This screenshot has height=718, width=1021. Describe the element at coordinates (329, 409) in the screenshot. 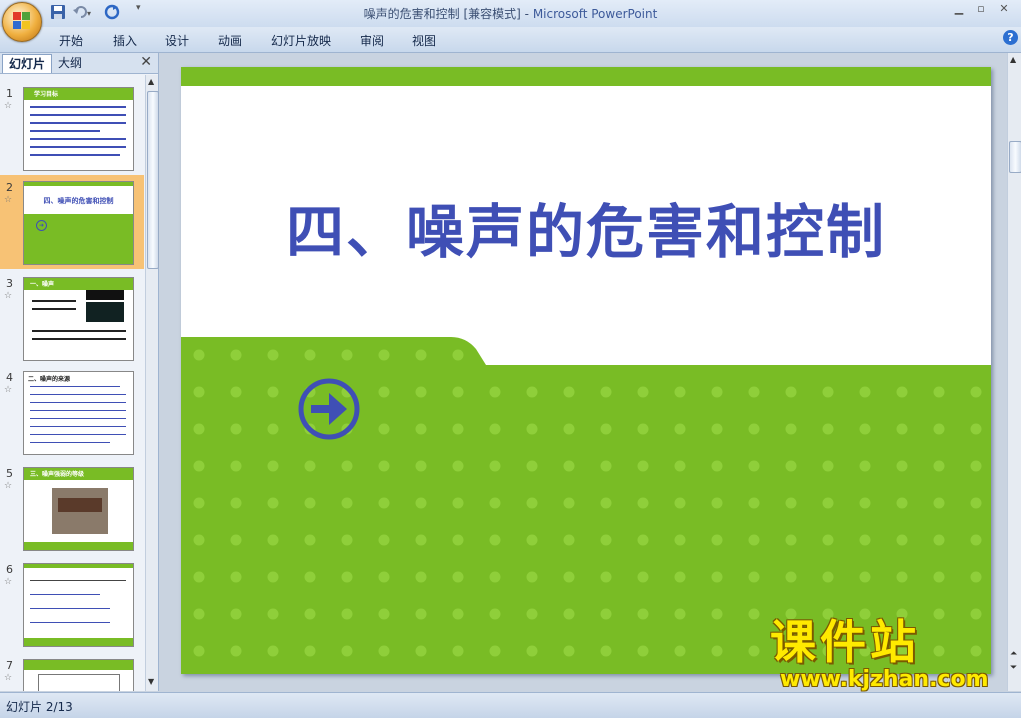

I see `arrow-right-icon` at that location.